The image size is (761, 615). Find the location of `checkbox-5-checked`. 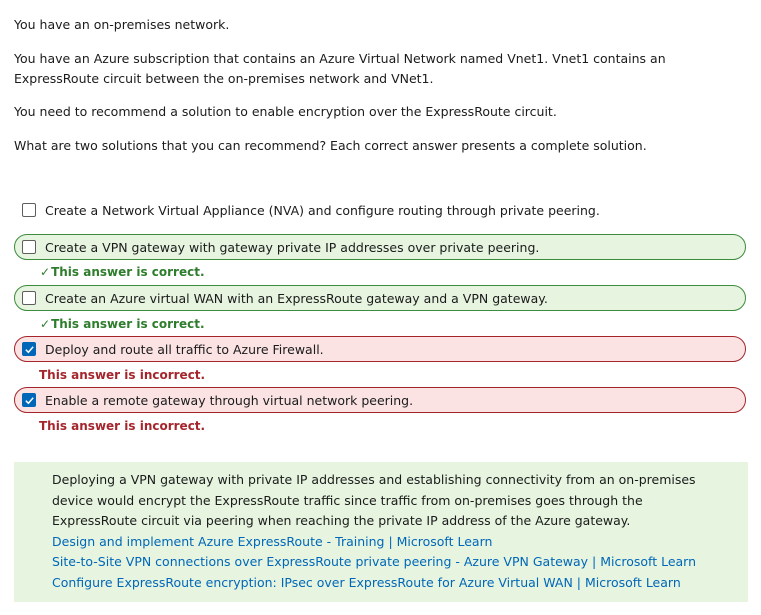

checkbox-5-checked is located at coordinates (29, 400).